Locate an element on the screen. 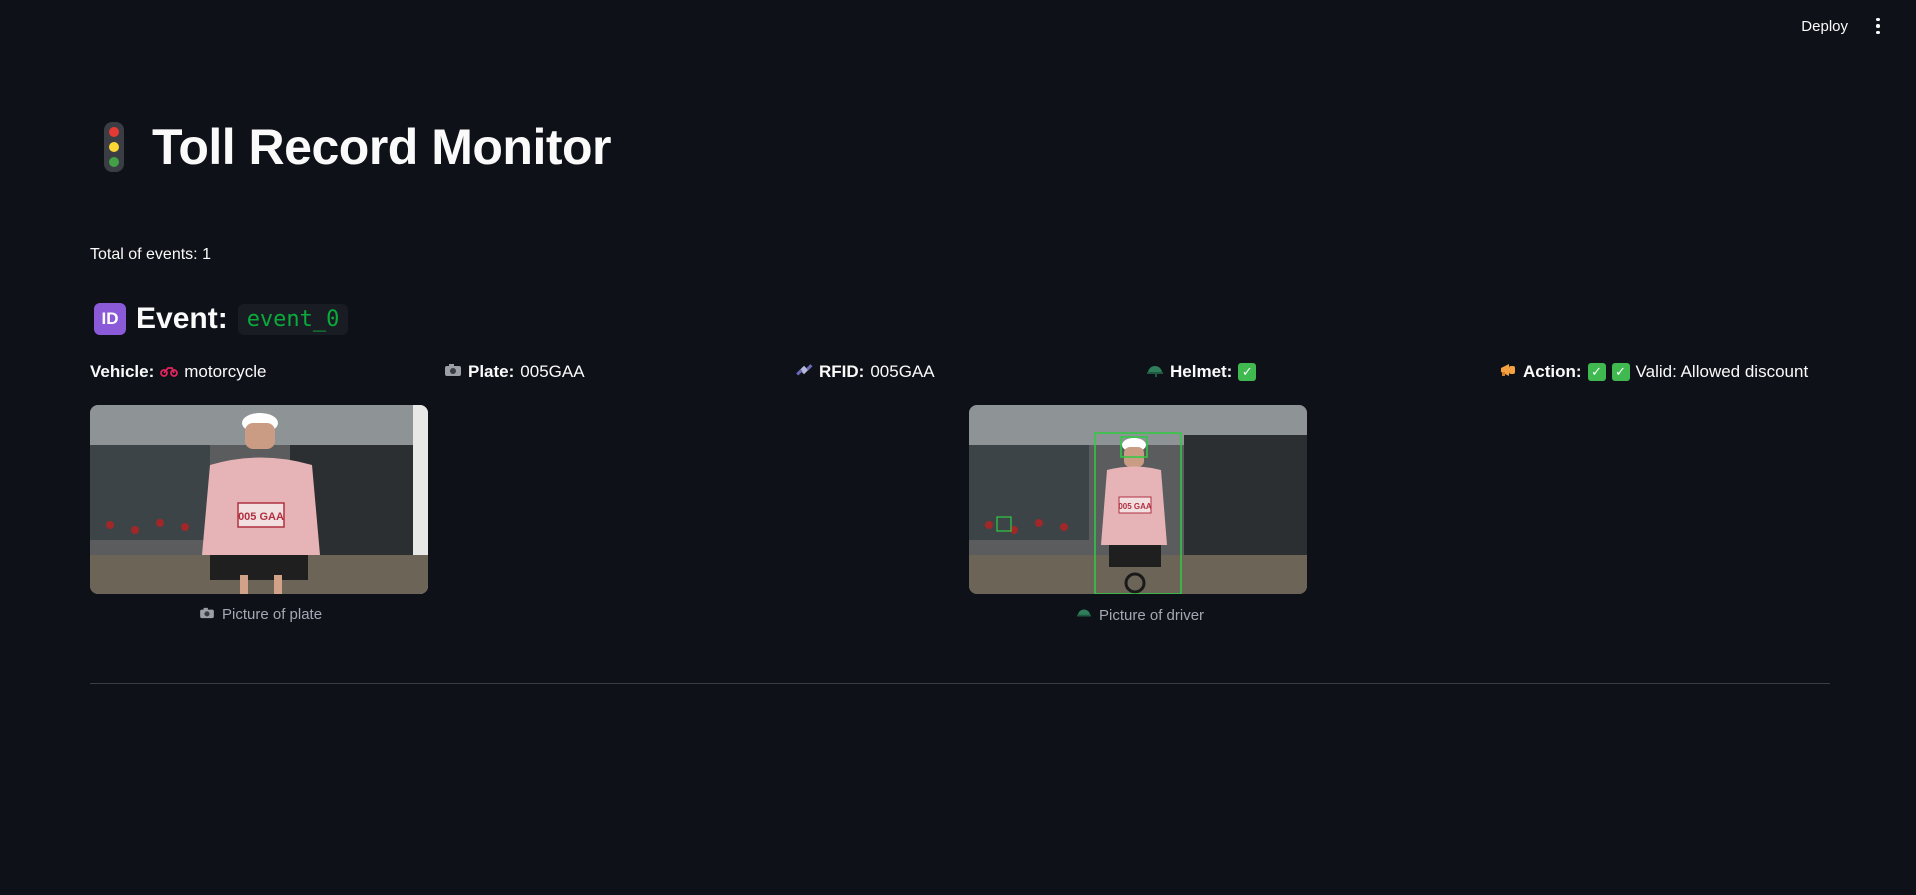 The image size is (1916, 895). rfid-field: RFID: 005GAA is located at coordinates (865, 372).